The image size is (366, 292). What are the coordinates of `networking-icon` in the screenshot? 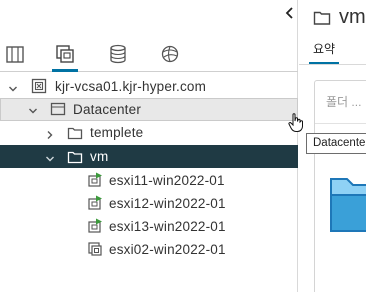 It's located at (170, 56).